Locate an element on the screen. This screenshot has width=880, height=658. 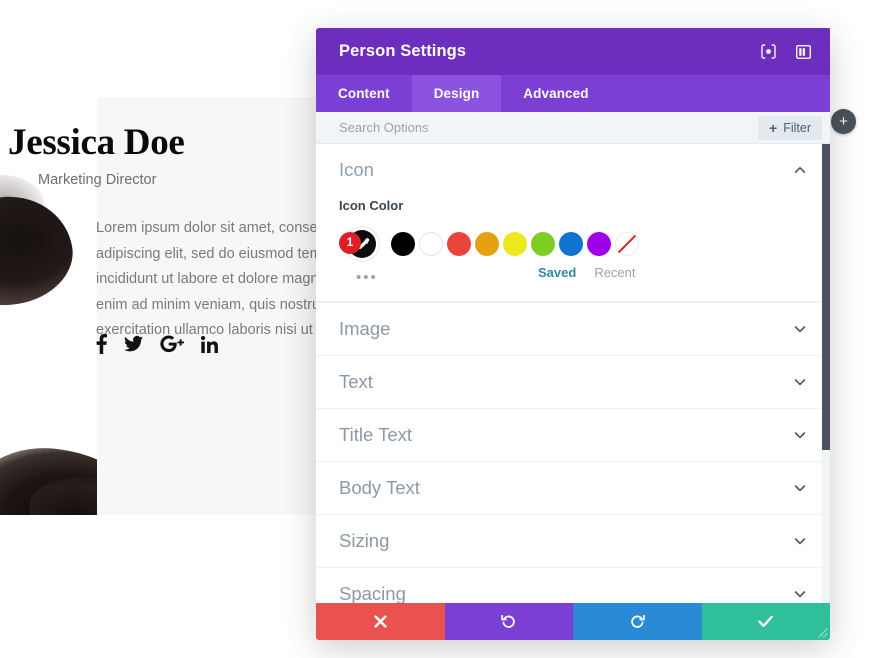
section-icon: Icon Icon Color 1 ••• Saved Recent is located at coordinates (573, 223).